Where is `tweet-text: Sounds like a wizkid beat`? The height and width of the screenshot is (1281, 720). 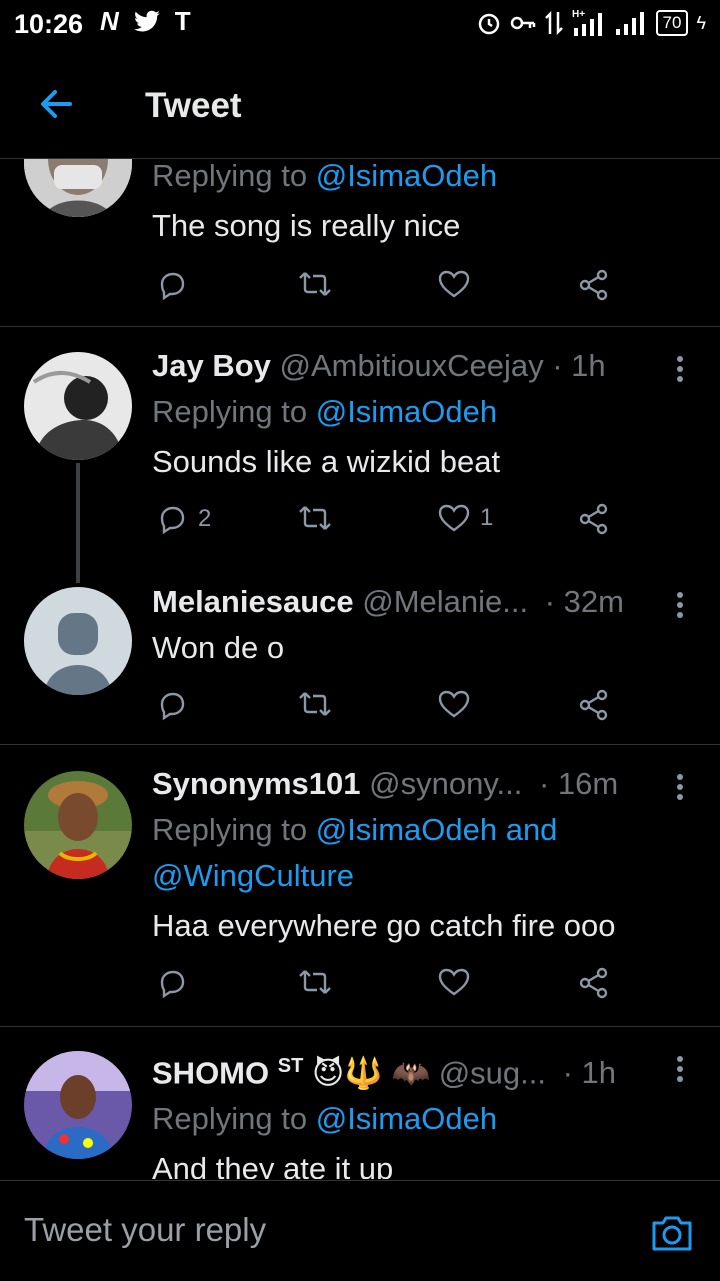
tweet-text: Sounds like a wizkid beat is located at coordinates (326, 461).